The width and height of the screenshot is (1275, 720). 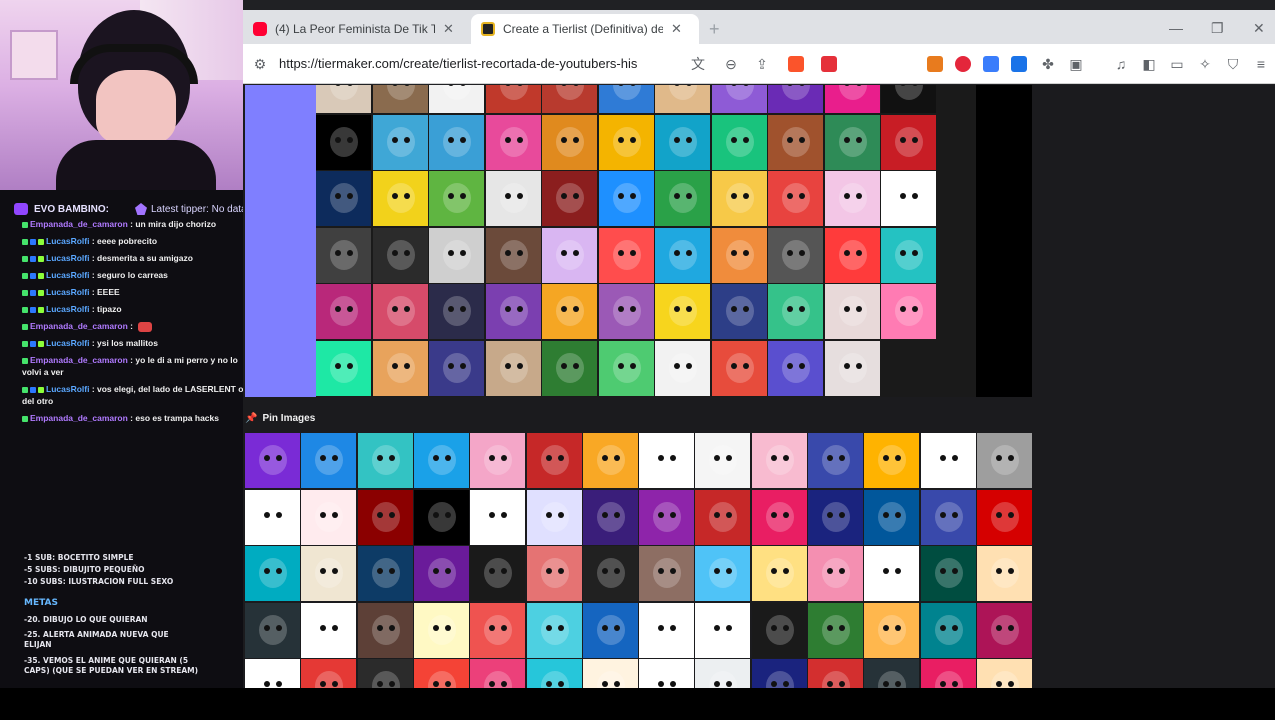 I want to click on vpn-icon: ⛉, so click(x=1233, y=64).